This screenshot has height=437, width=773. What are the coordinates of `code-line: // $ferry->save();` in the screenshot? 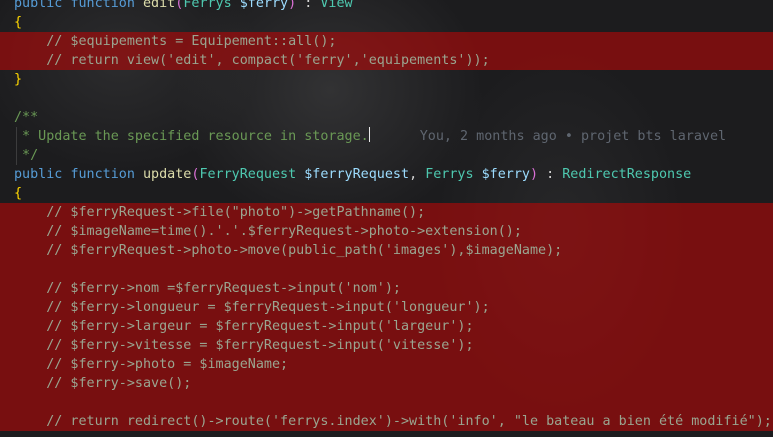 It's located at (386, 383).